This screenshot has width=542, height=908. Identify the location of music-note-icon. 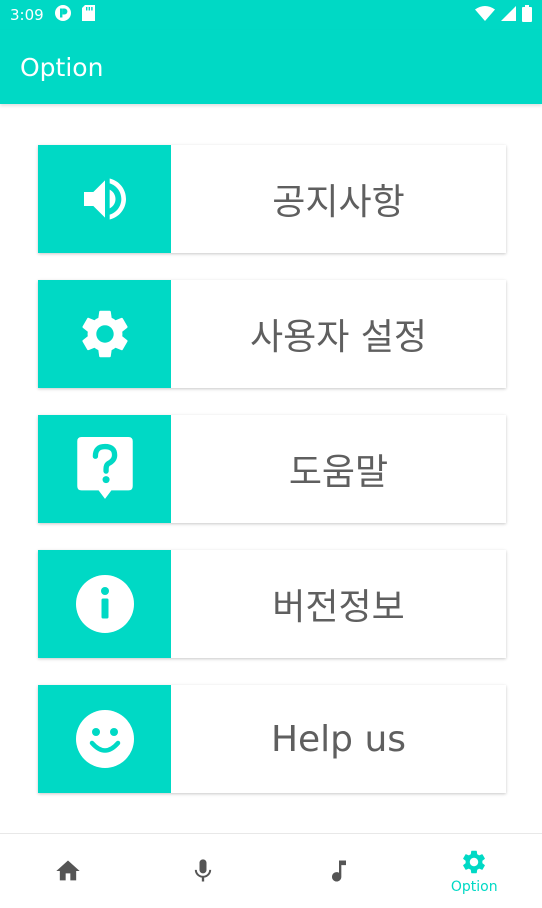
(338, 871).